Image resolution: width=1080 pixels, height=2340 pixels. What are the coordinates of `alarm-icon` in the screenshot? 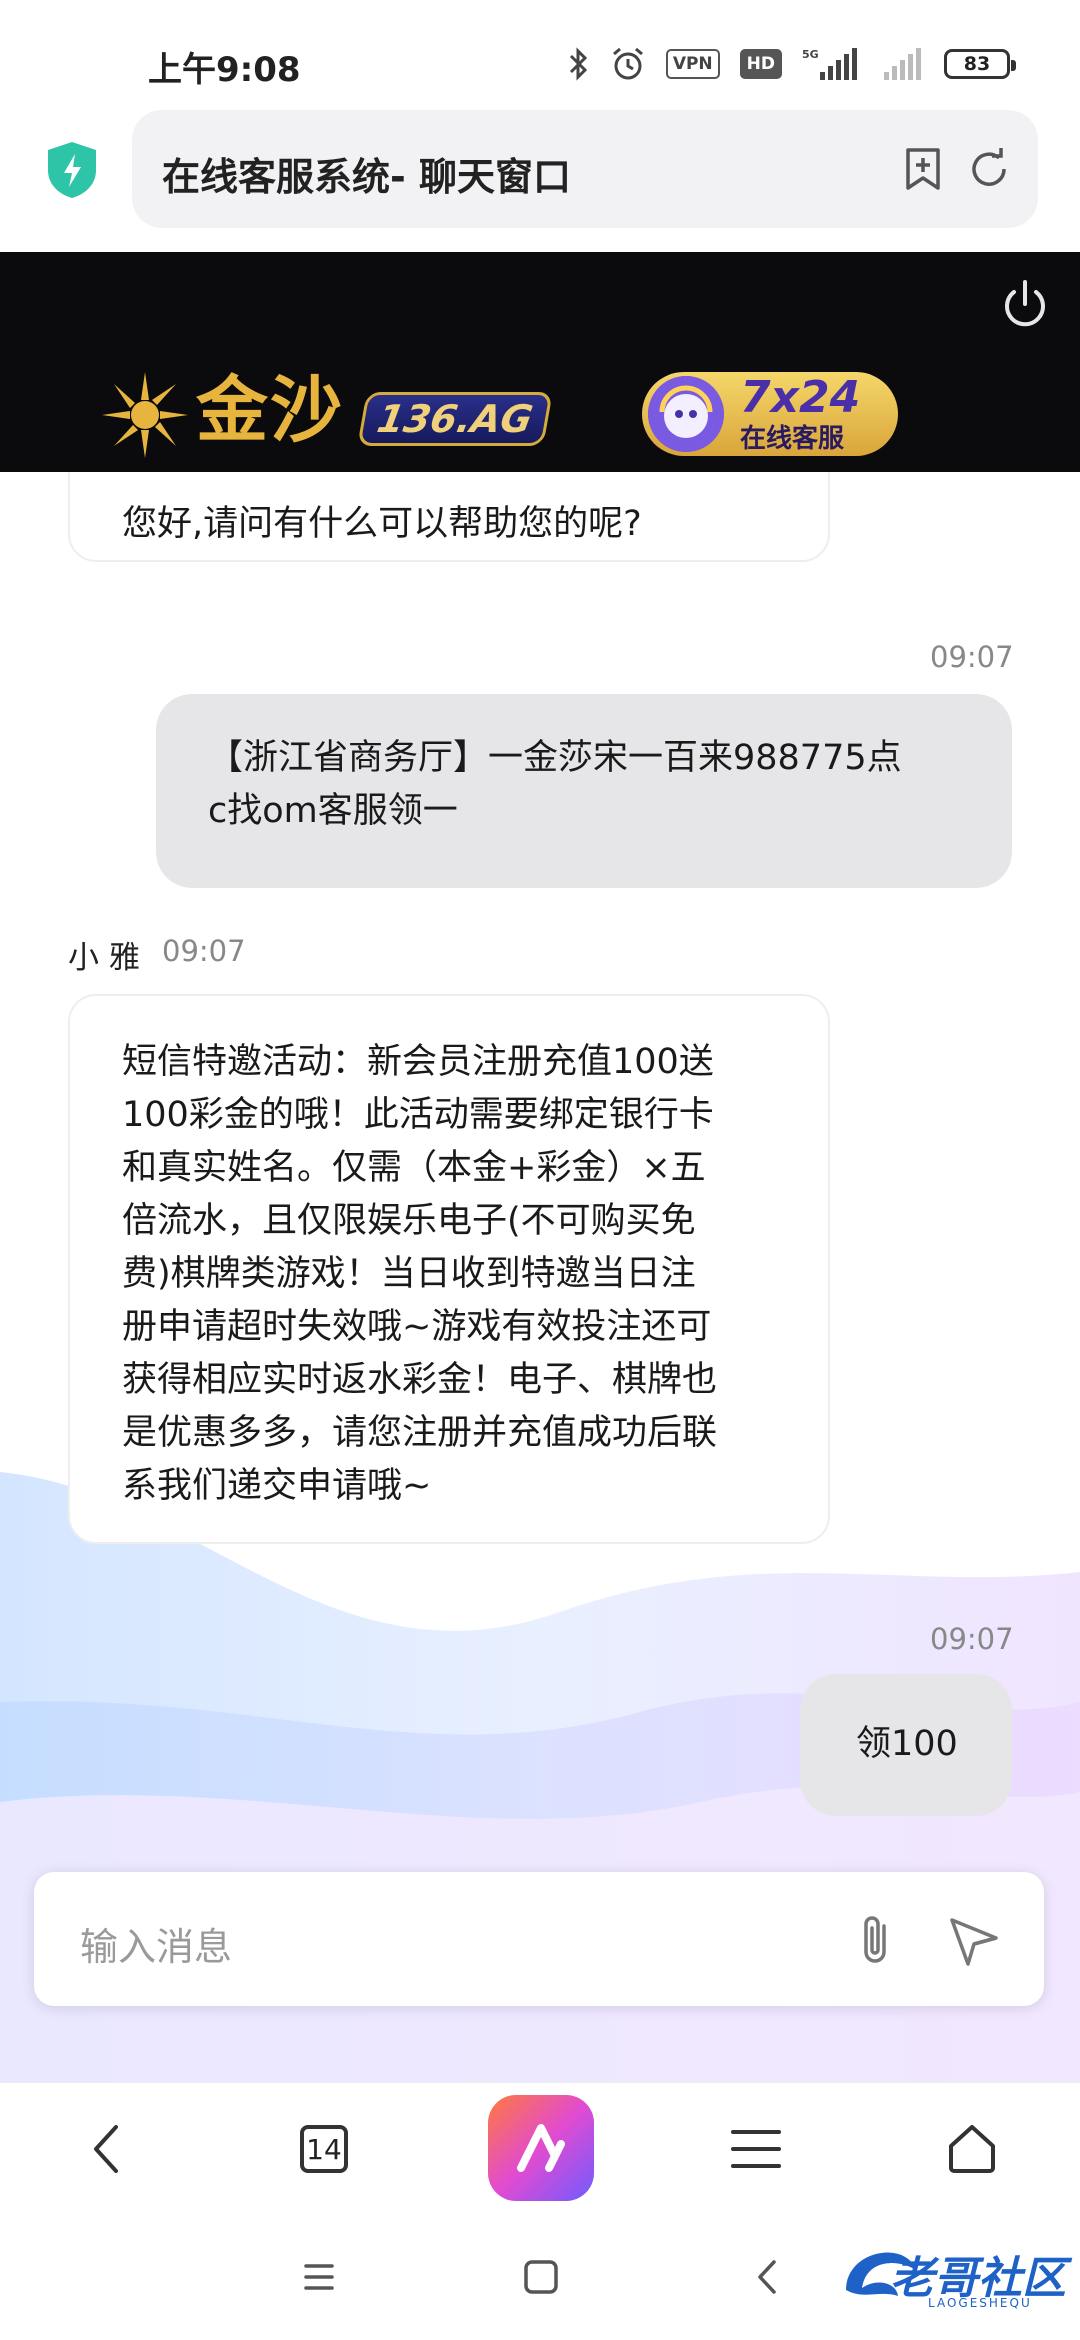 It's located at (627, 63).